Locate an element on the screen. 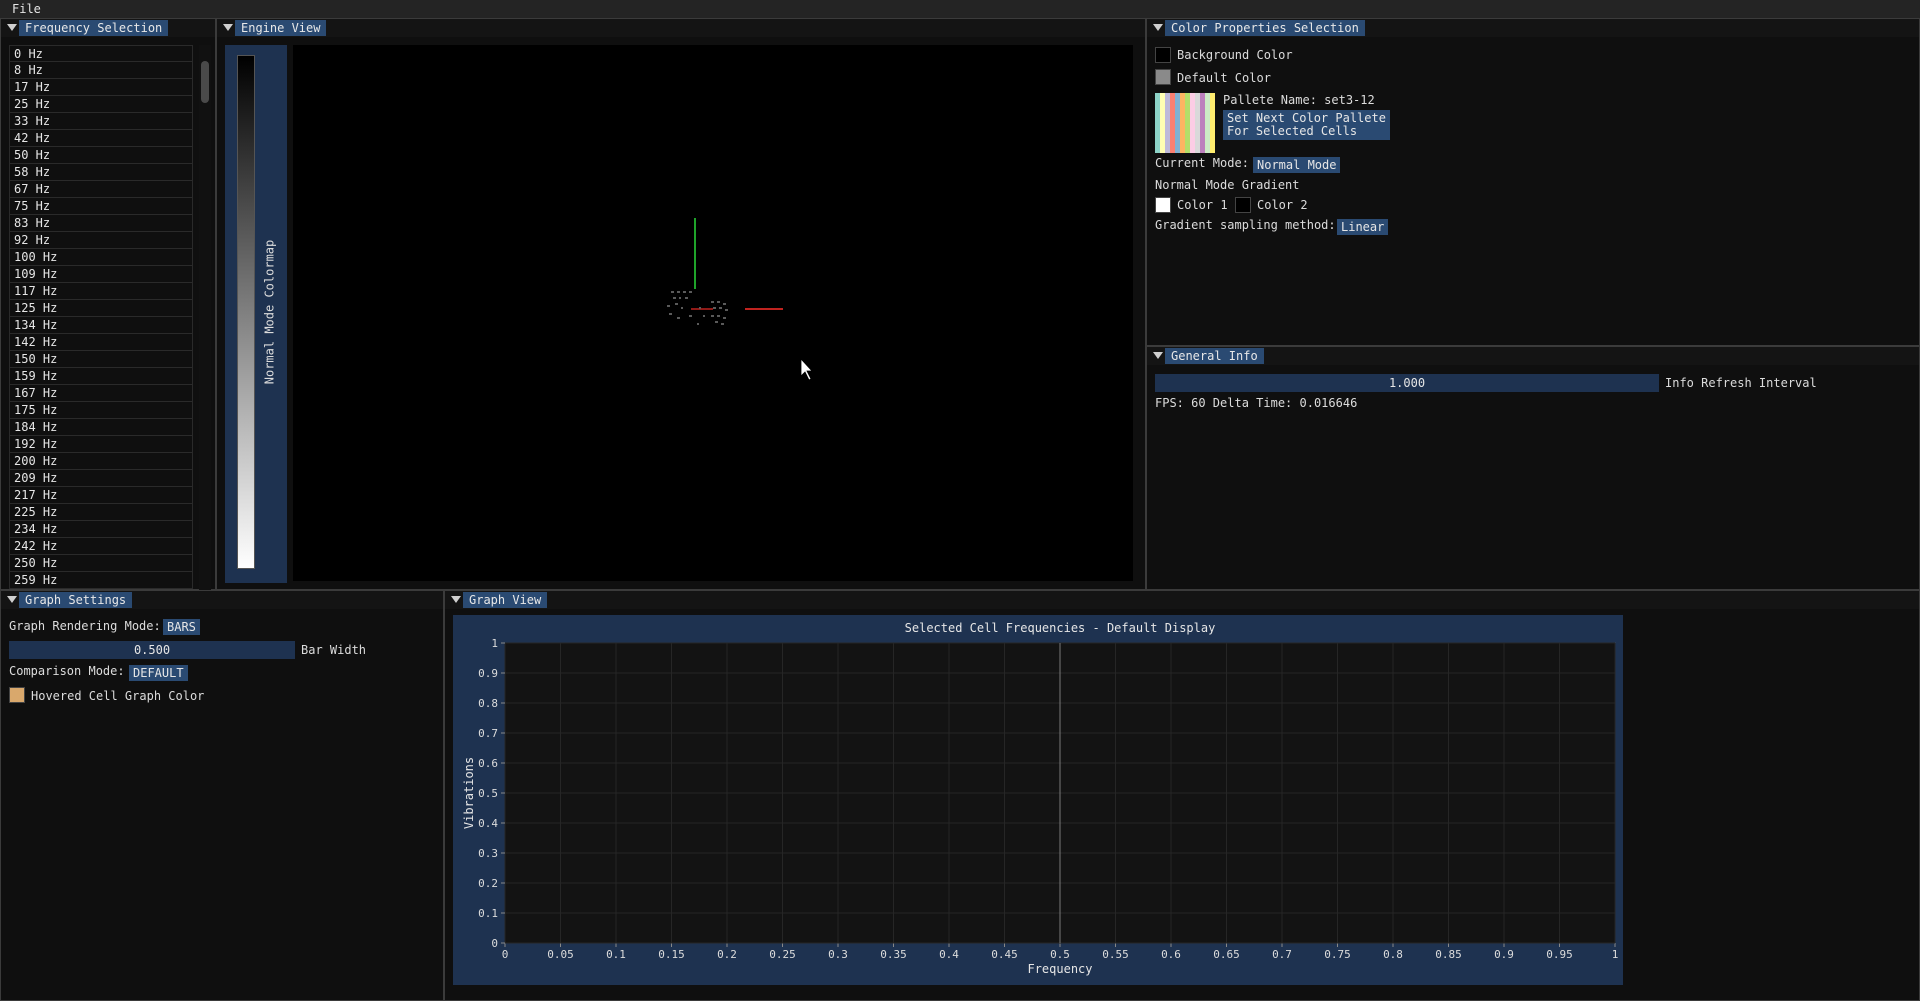 The image size is (1920, 1001). y-tick-label: 0.4 is located at coordinates (488, 823).